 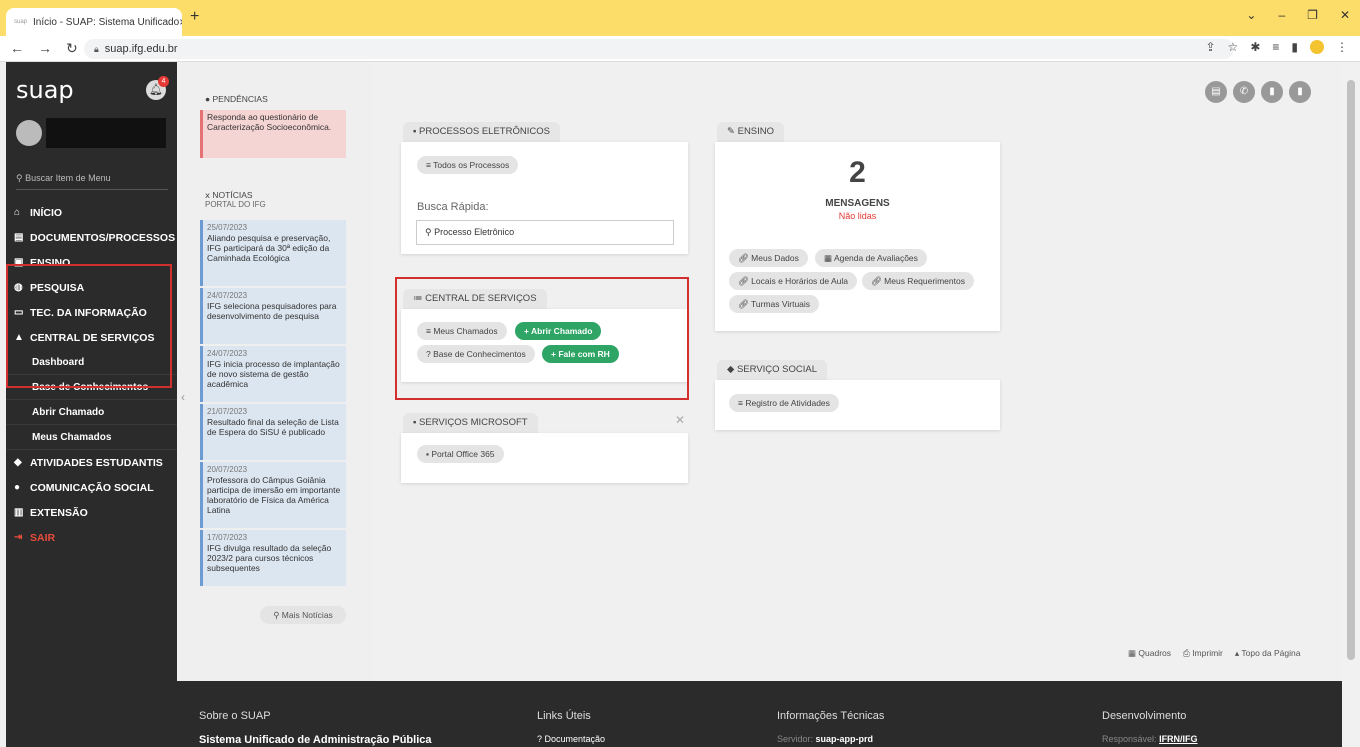 What do you see at coordinates (460, 454) in the screenshot?
I see `office365-button: ▪ Portal Office 365` at bounding box center [460, 454].